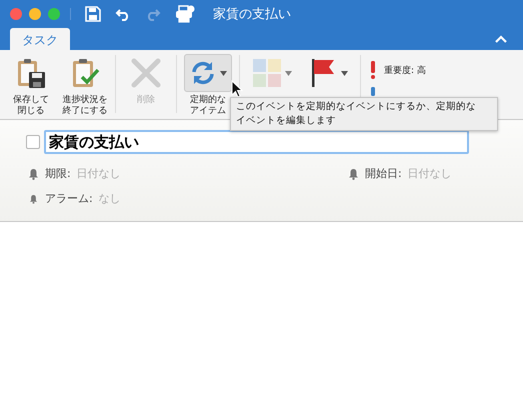  I want to click on undo-icon, so click(123, 14).